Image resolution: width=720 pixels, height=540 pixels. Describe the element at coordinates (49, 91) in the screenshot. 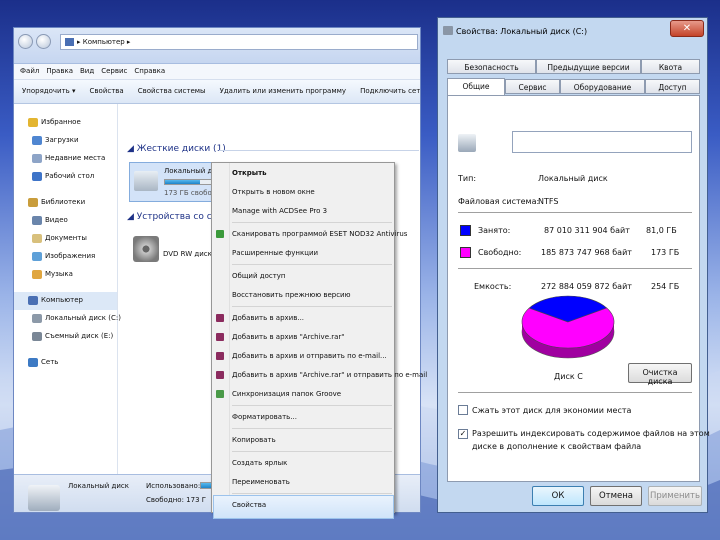

I see `organize-button: Упорядочить ▾` at that location.